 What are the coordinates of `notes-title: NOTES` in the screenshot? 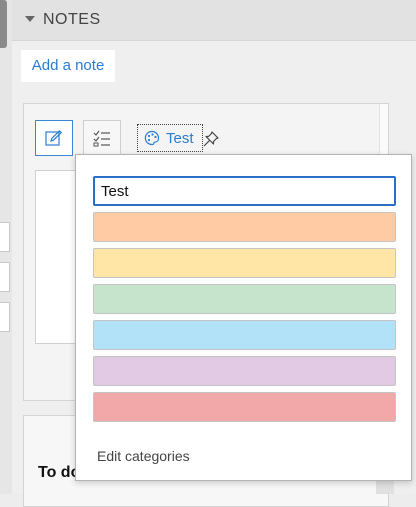 It's located at (72, 19).